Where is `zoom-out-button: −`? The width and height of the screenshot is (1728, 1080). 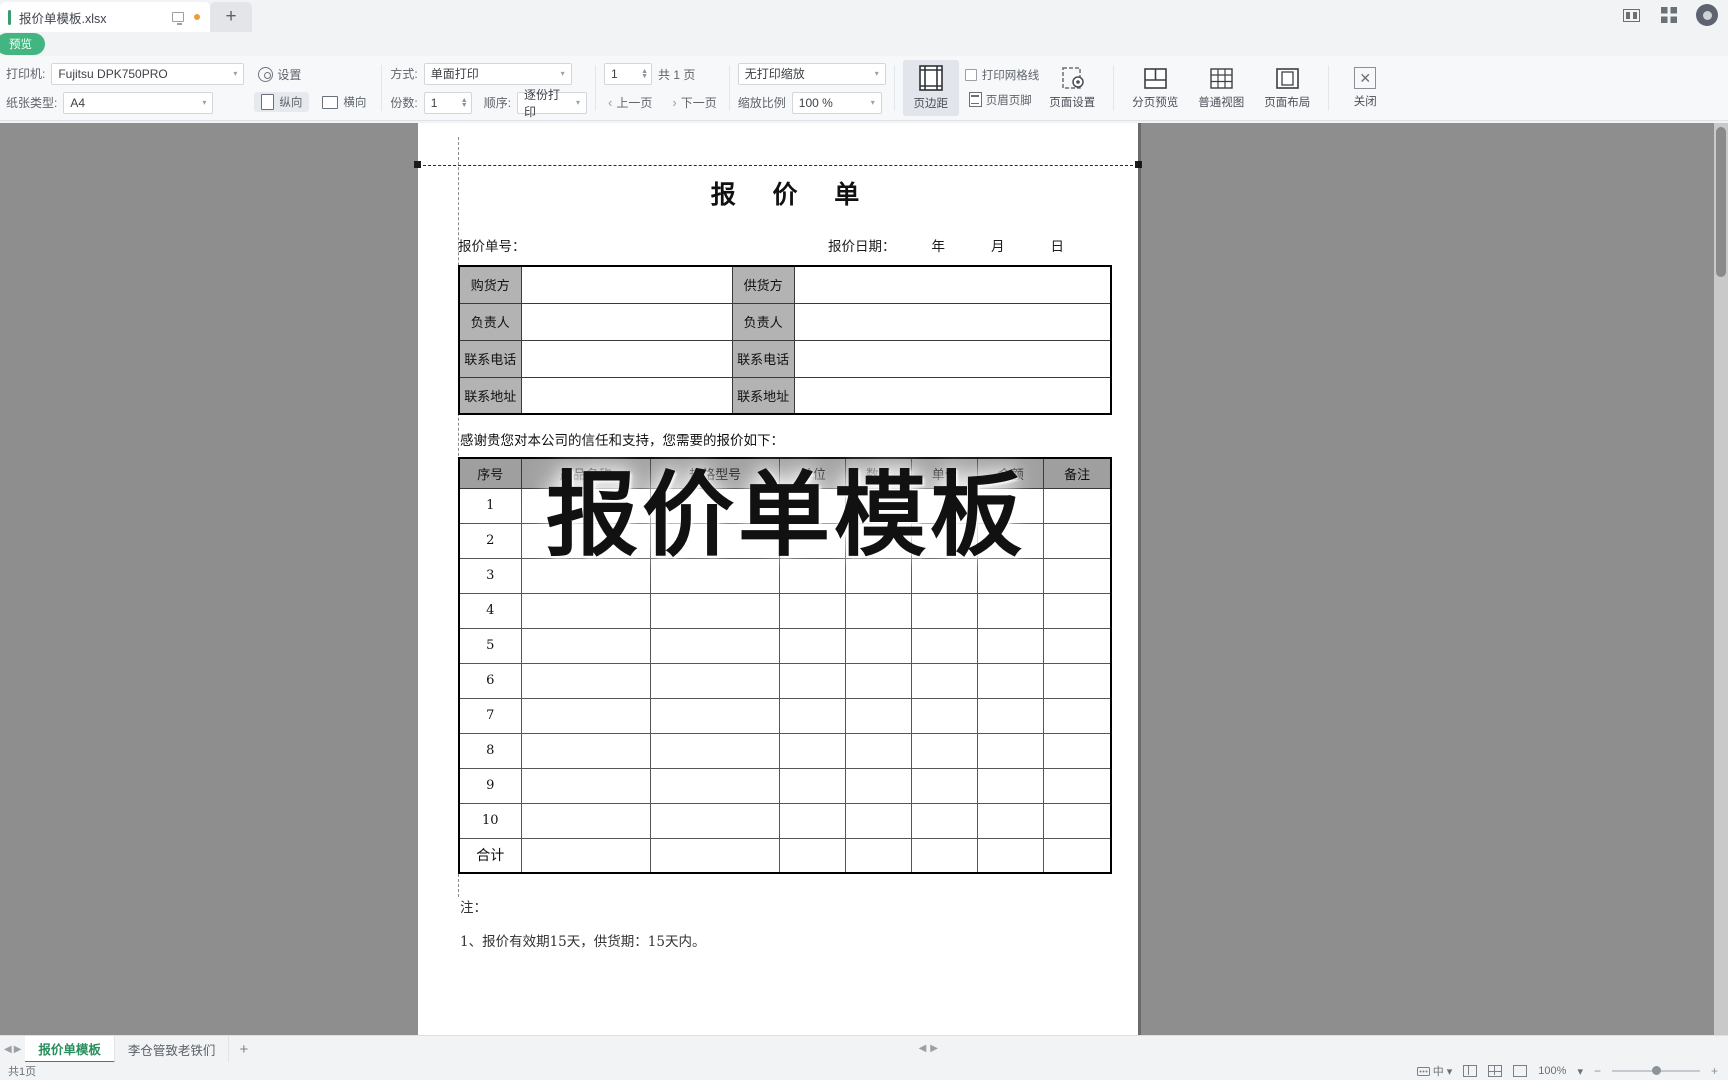
zoom-out-button: − is located at coordinates (1597, 1071).